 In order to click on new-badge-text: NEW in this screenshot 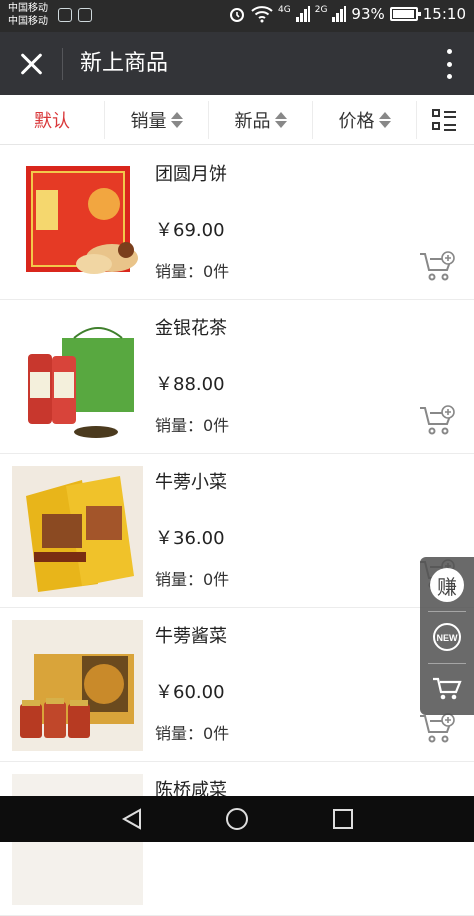, I will do `click(448, 638)`.